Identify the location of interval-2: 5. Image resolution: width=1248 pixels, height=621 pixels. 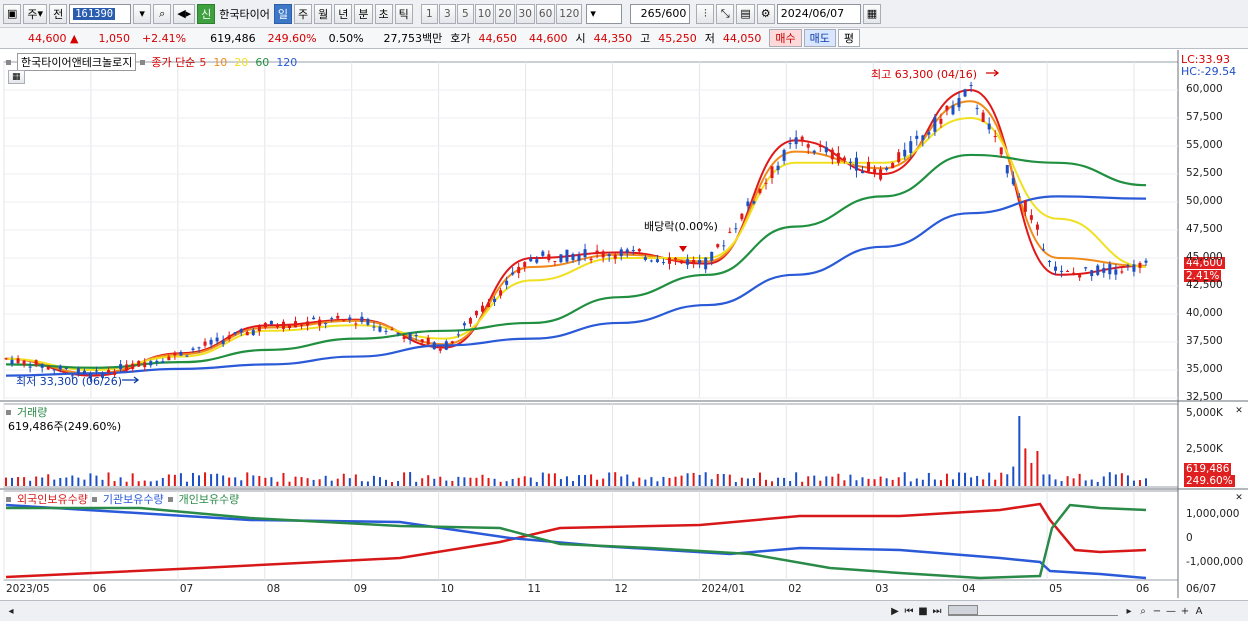
(465, 13).